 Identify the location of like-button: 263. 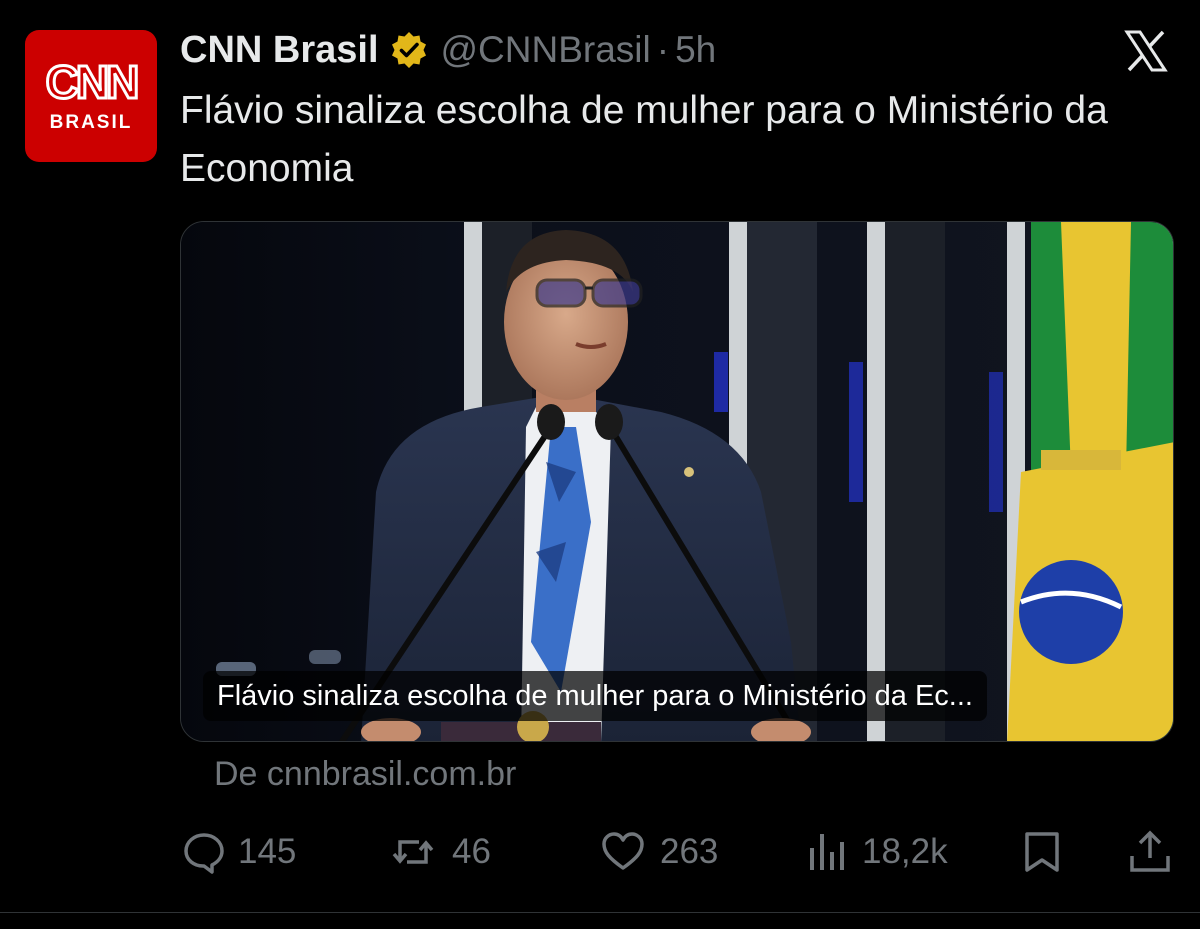
(658, 852).